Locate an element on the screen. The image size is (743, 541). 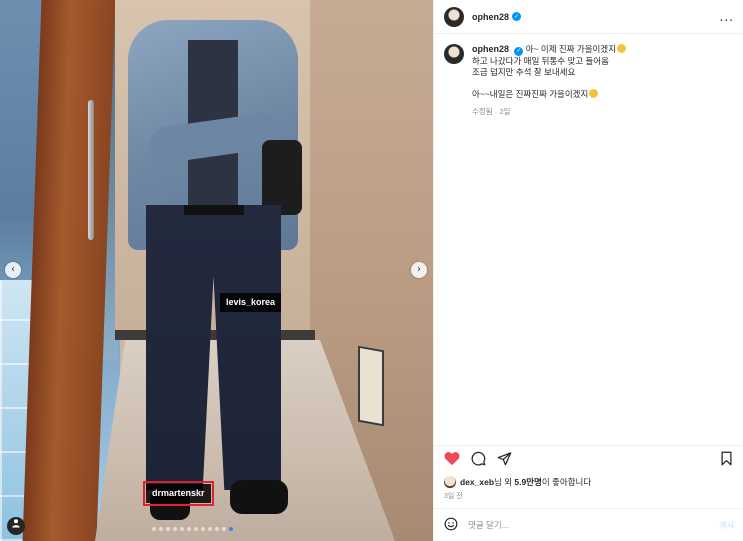
bookmark-icon is located at coordinates (726, 459).